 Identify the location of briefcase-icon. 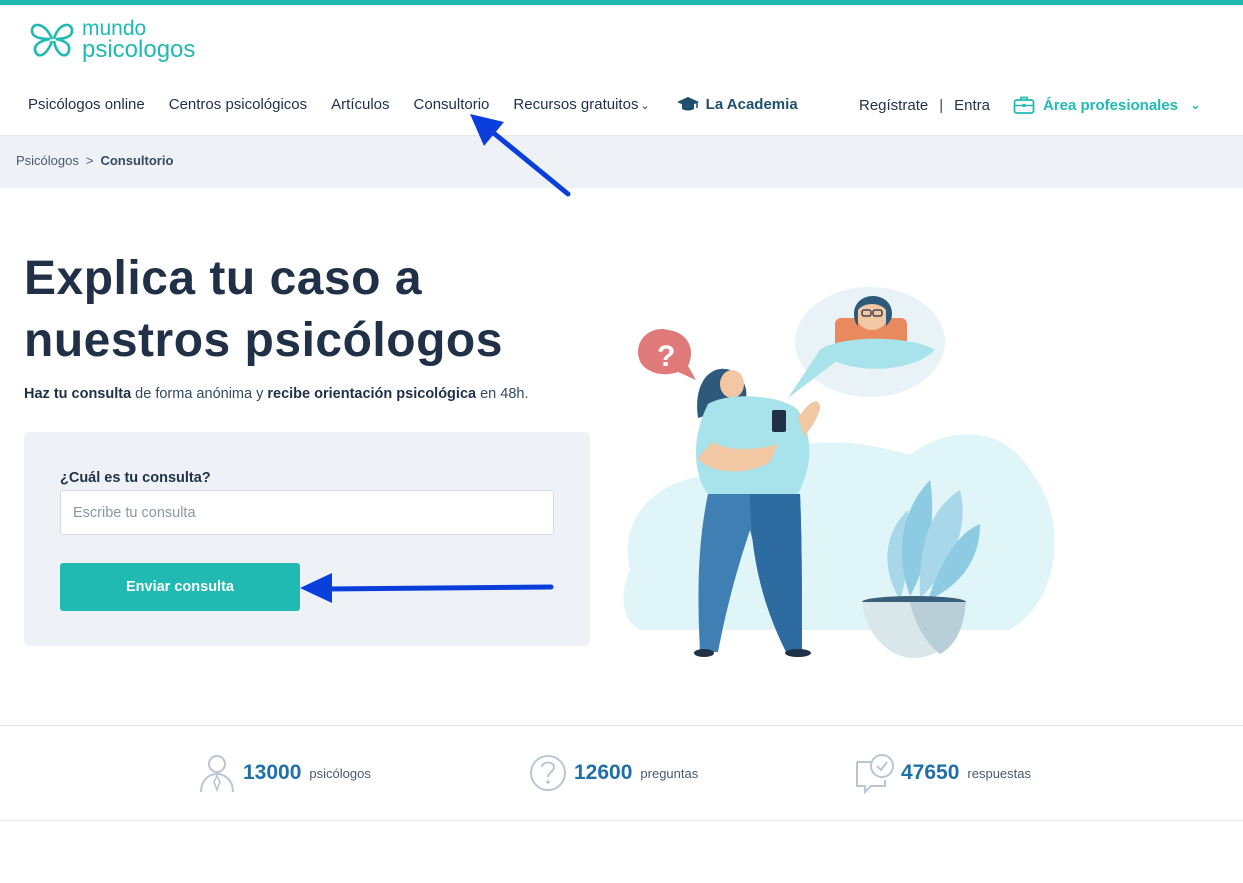
(1024, 105).